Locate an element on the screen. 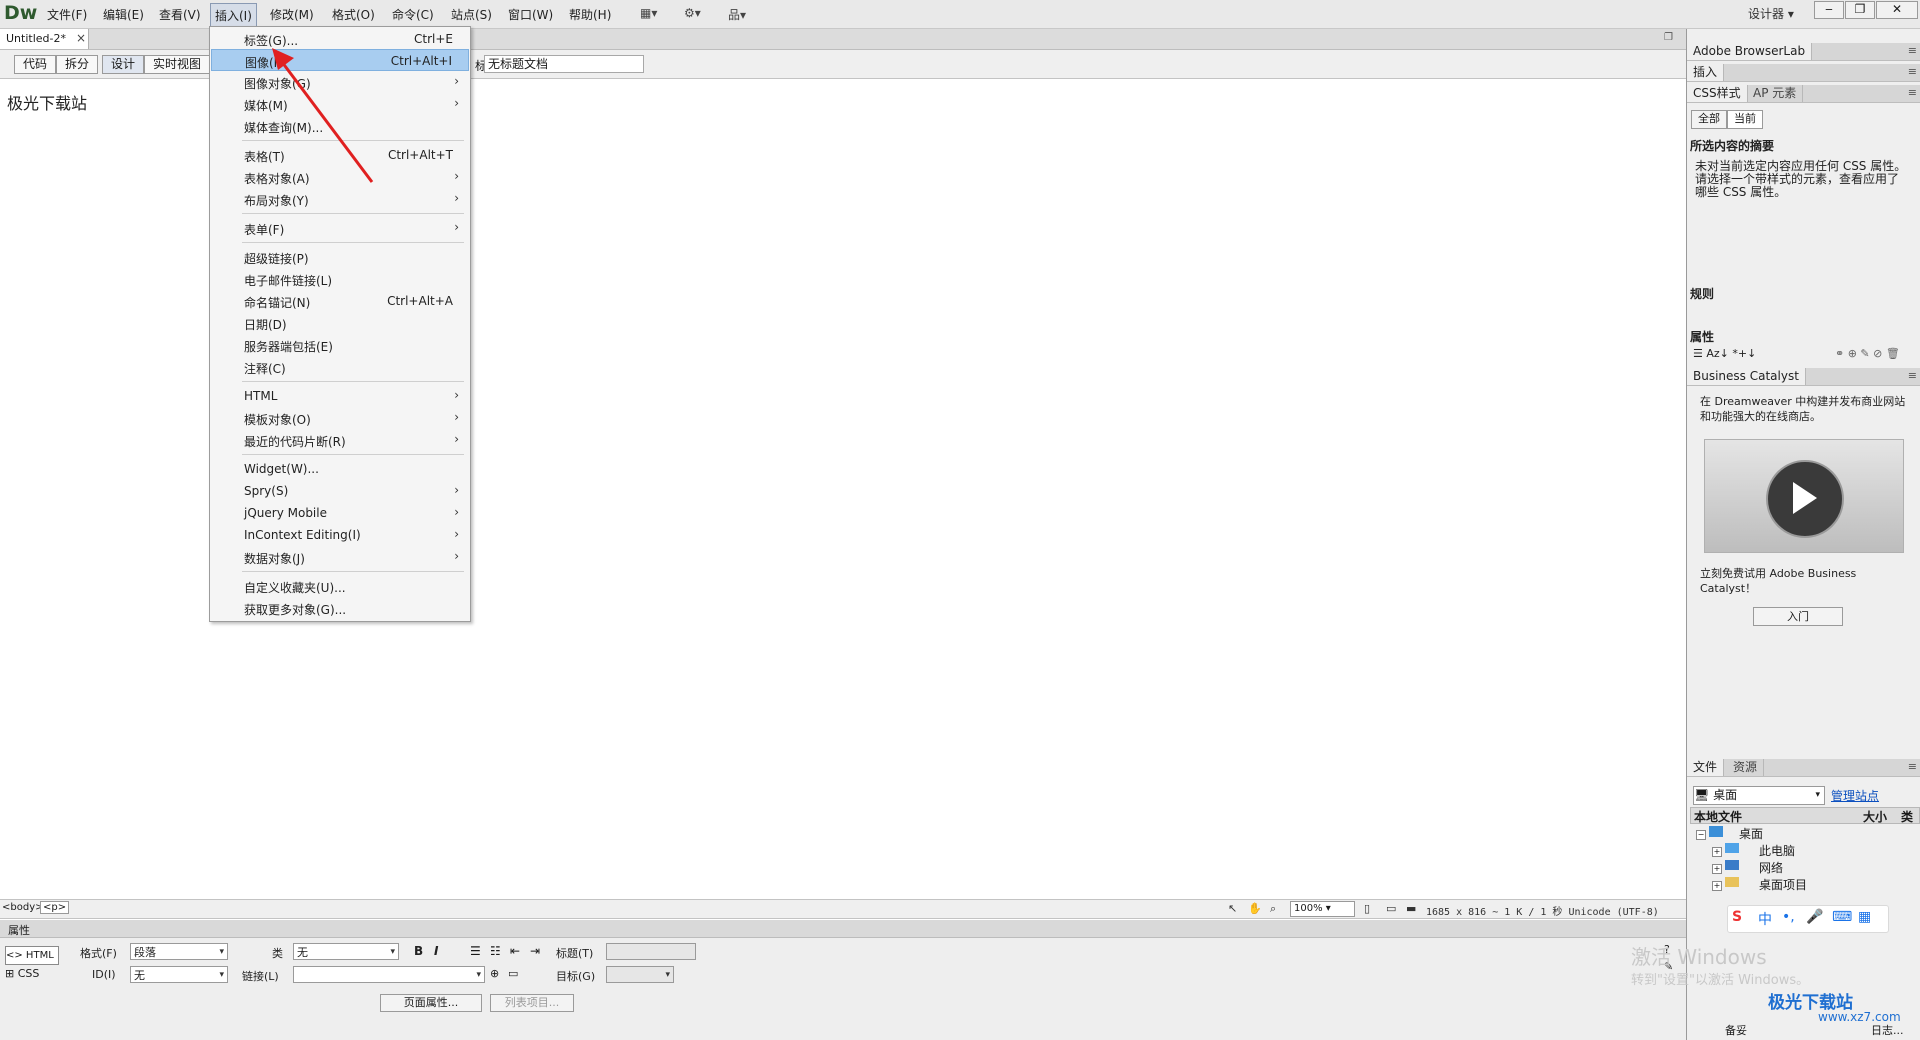 The height and width of the screenshot is (1040, 1920). menu-item-named-anchor: 命名锚记(N) Ctrl+Alt+A is located at coordinates (340, 301).